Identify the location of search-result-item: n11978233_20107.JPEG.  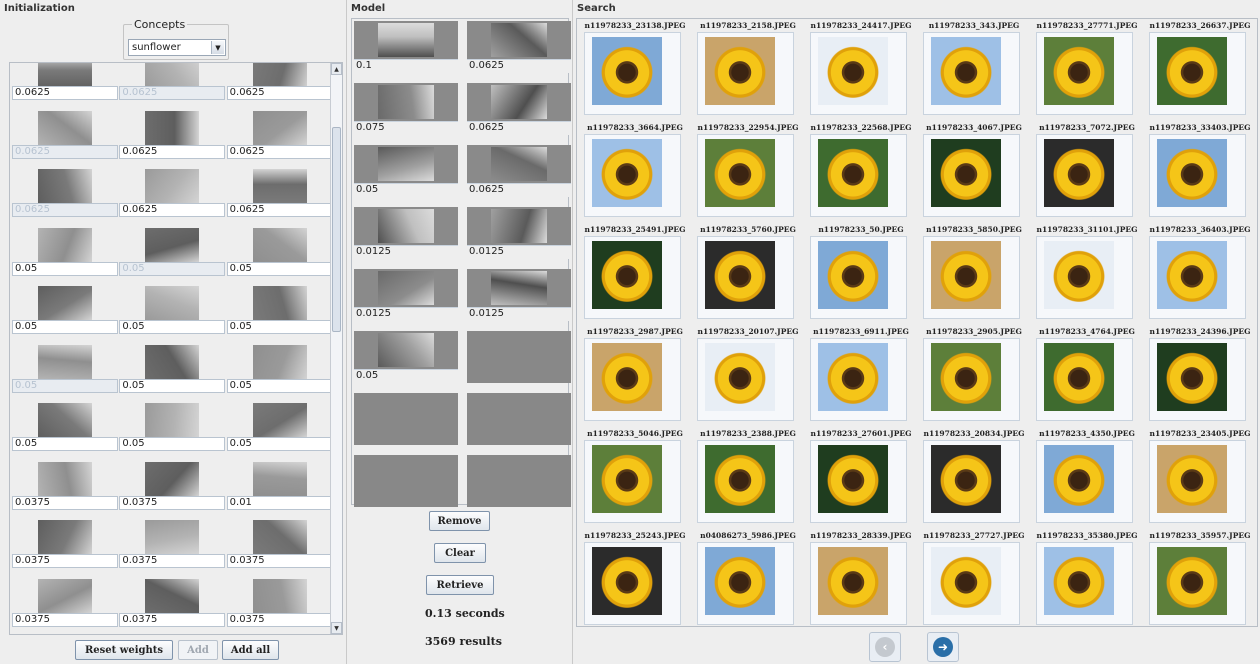
(748, 375).